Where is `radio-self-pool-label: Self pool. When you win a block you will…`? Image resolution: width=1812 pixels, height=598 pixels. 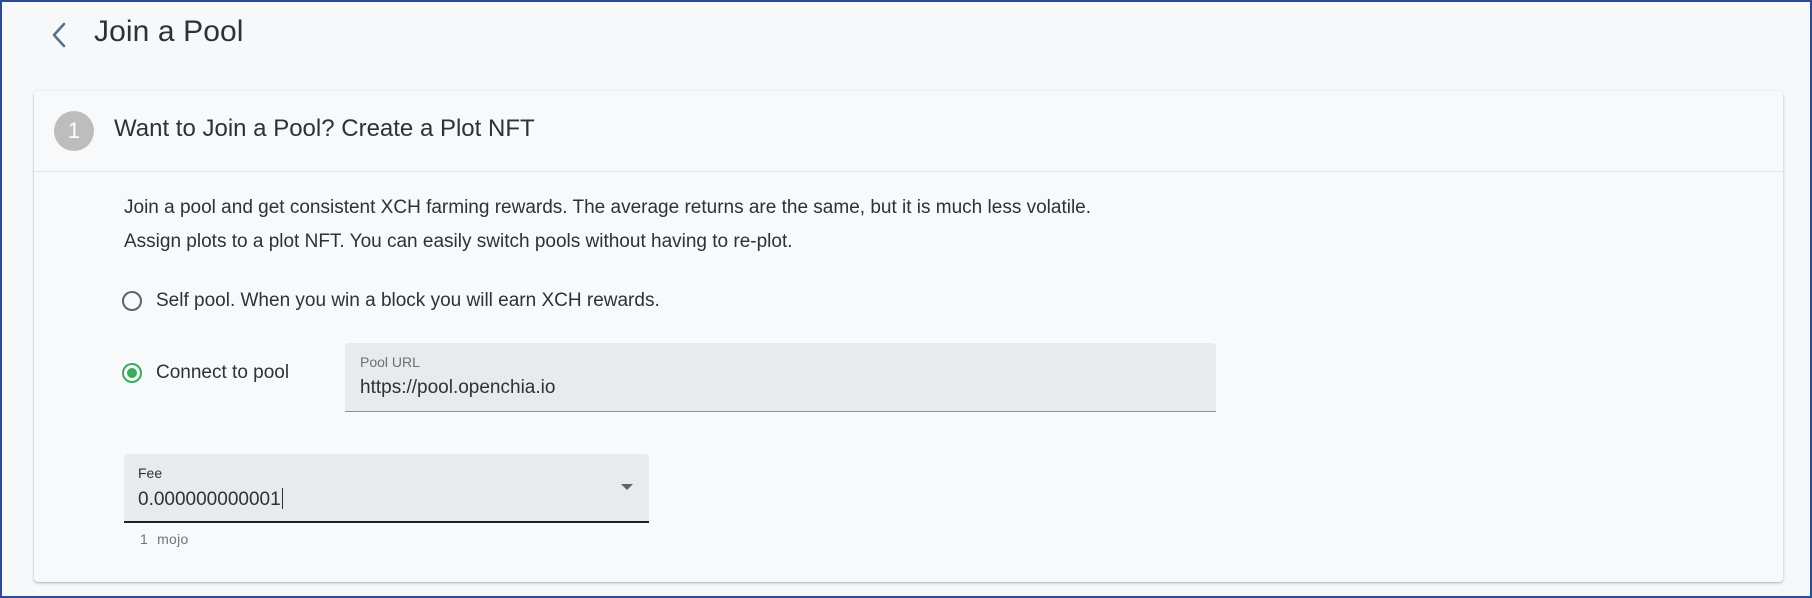
radio-self-pool-label: Self pool. When you win a block you will… is located at coordinates (408, 300).